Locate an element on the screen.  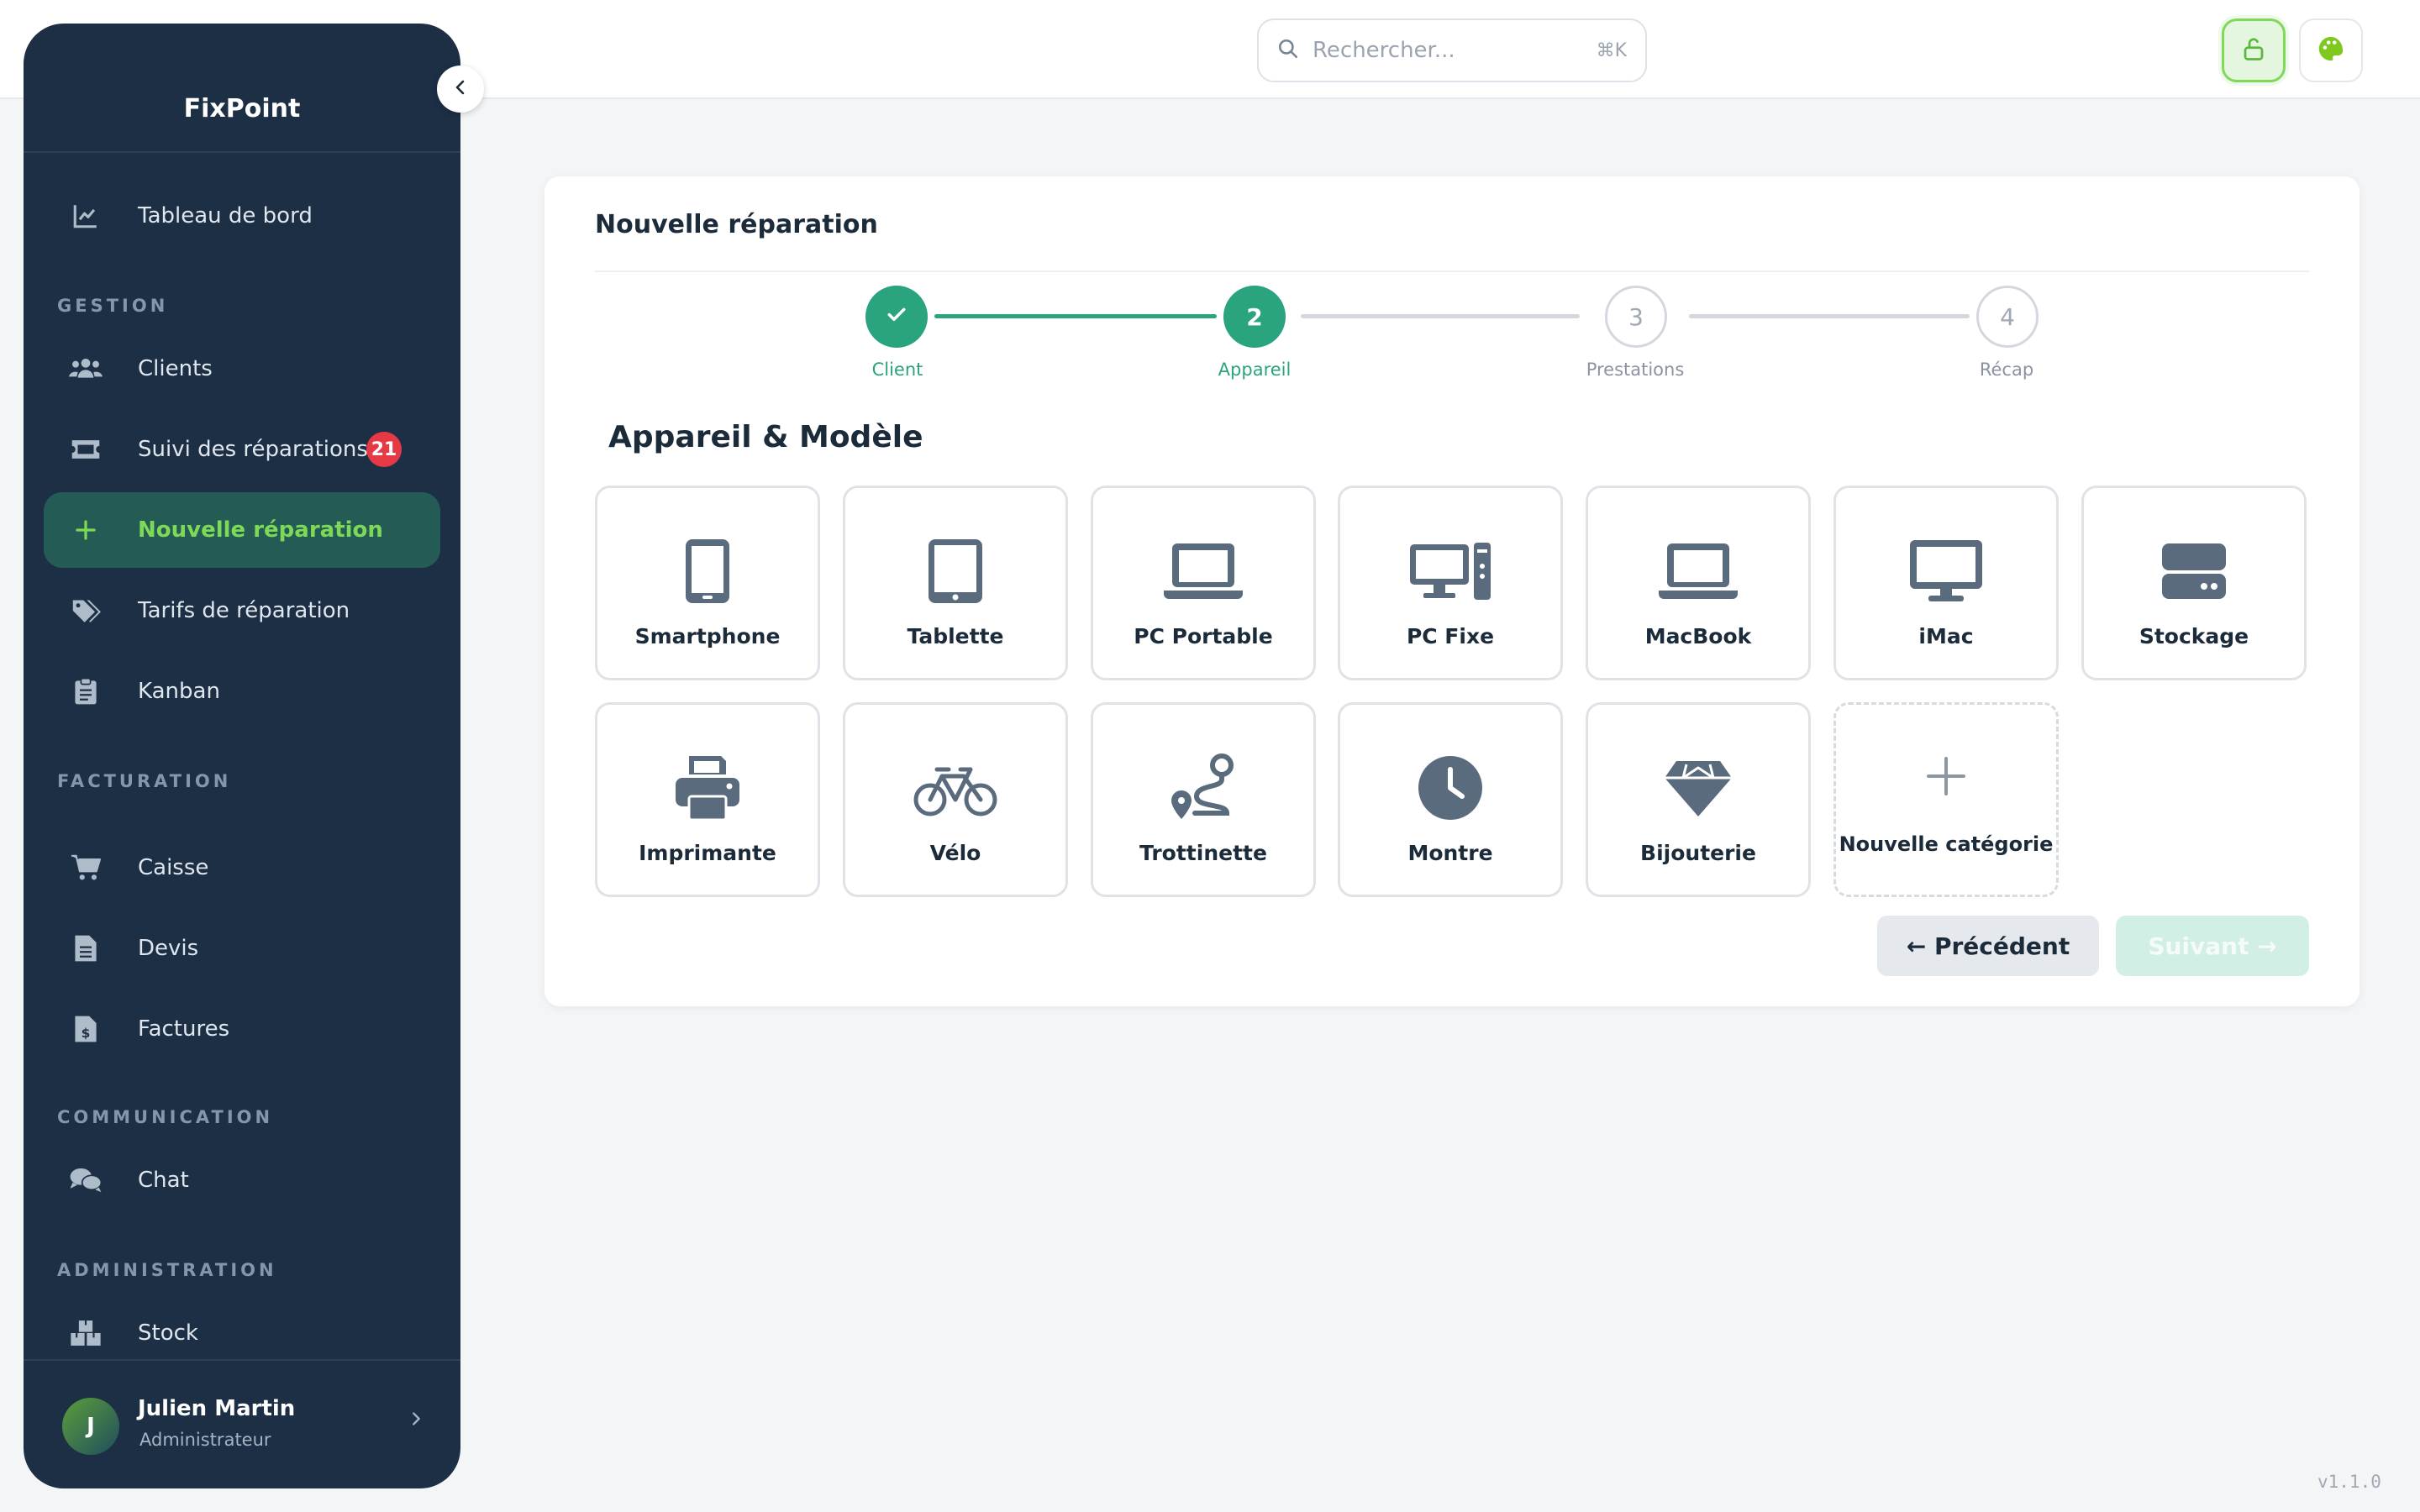
plus-icon is located at coordinates (1946, 776).